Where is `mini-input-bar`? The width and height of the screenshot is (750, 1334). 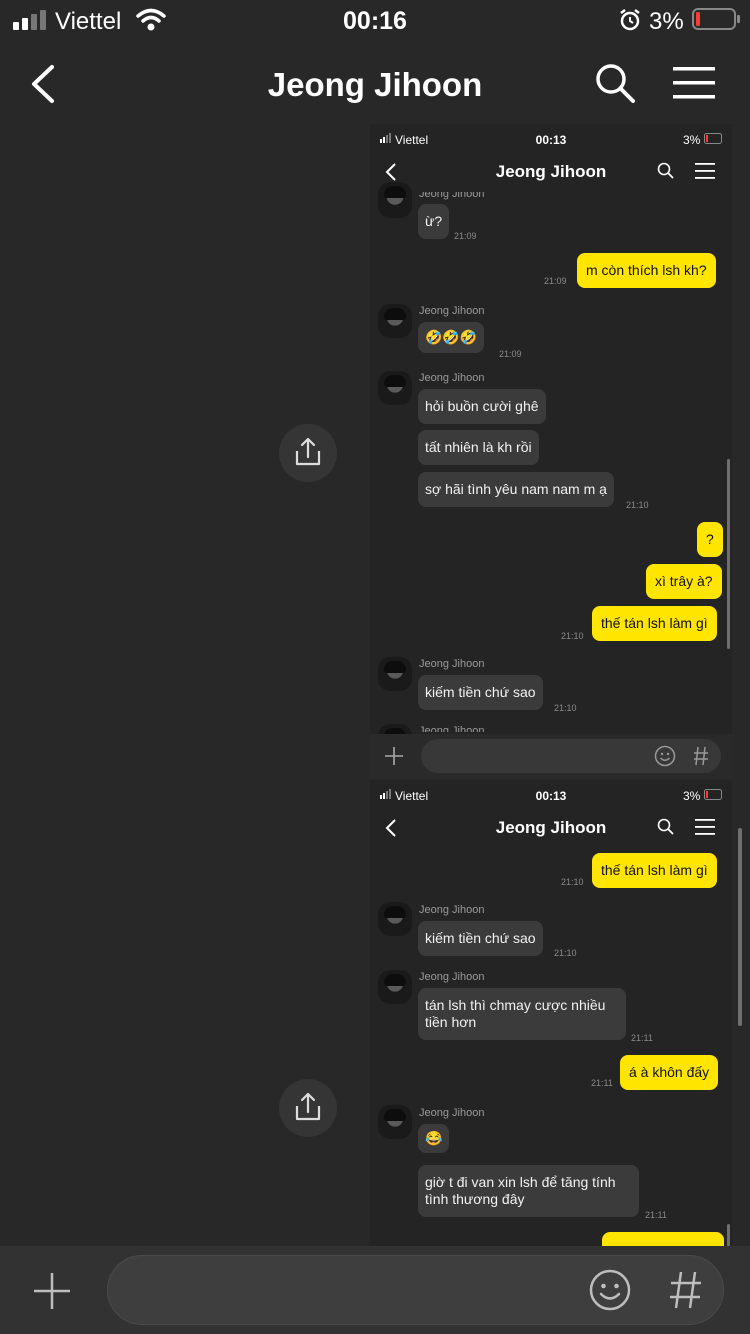
mini-input-bar is located at coordinates (551, 756).